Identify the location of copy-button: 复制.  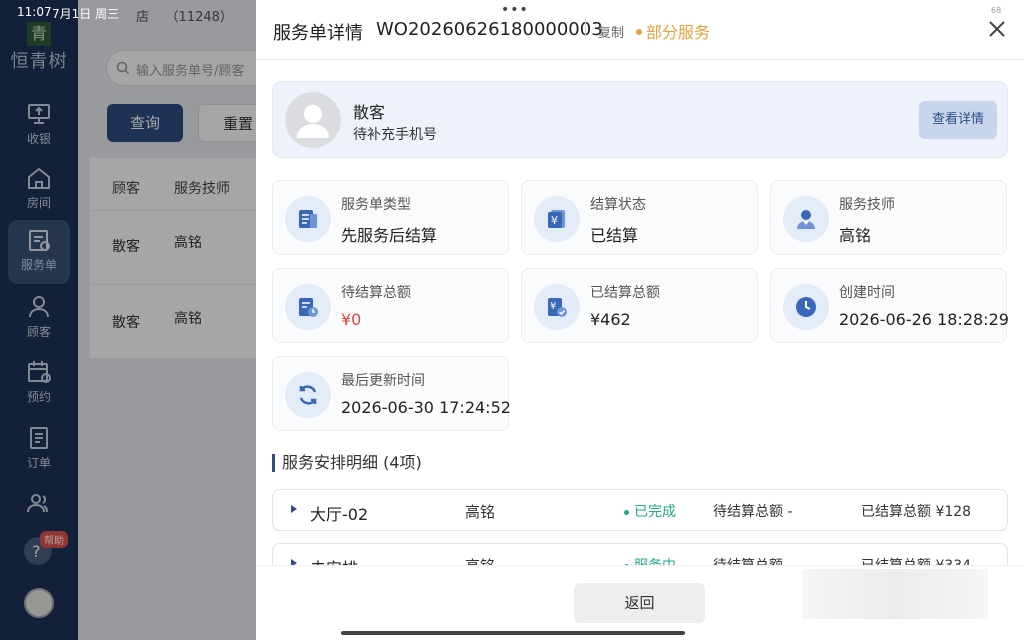
(611, 31).